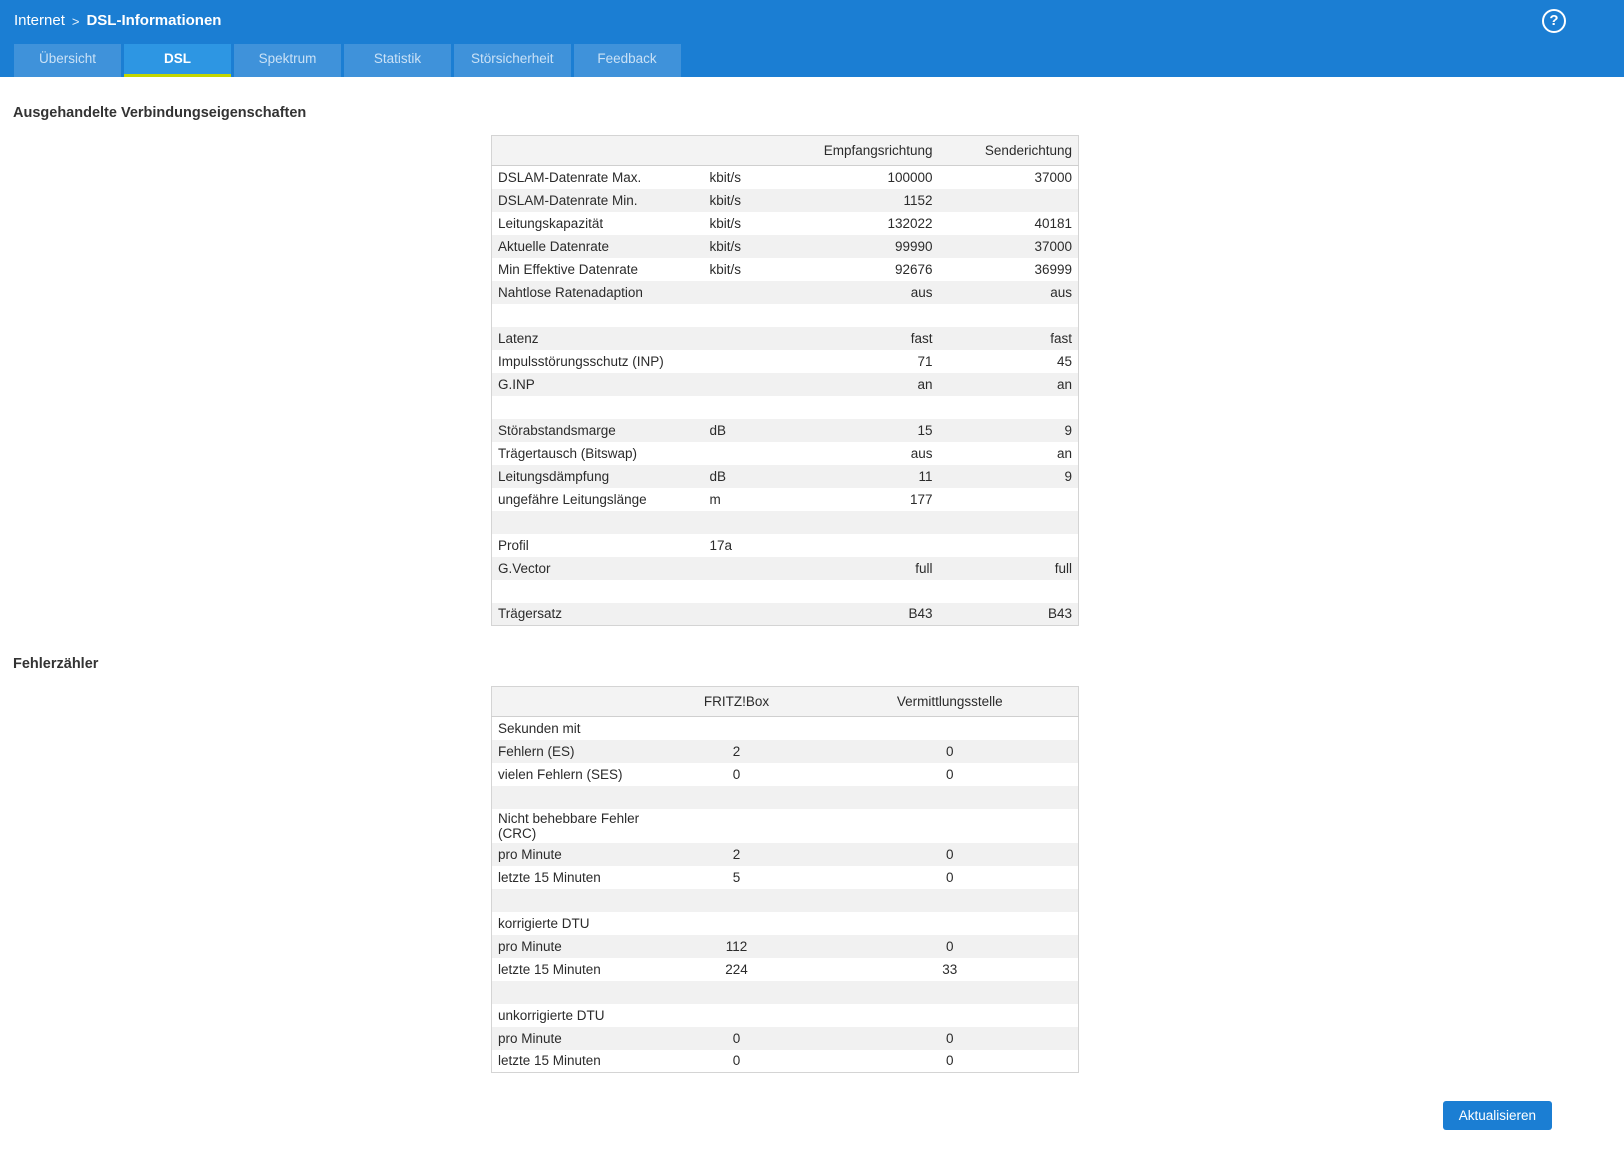  What do you see at coordinates (785, 751) in the screenshot?
I see `table-row: Fehlern (ES) 2 0` at bounding box center [785, 751].